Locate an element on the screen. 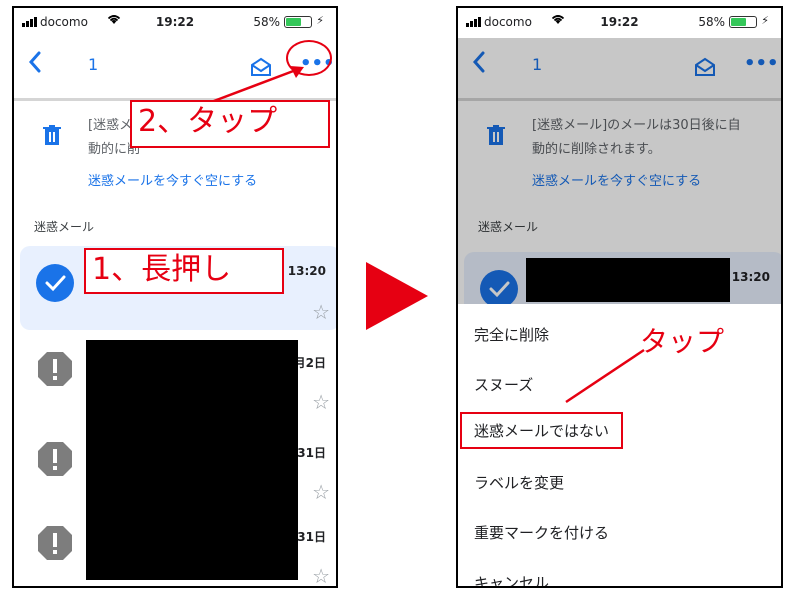 The width and height of the screenshot is (800, 600). callout-step-1-long-press: 1、長押し is located at coordinates (184, 271).